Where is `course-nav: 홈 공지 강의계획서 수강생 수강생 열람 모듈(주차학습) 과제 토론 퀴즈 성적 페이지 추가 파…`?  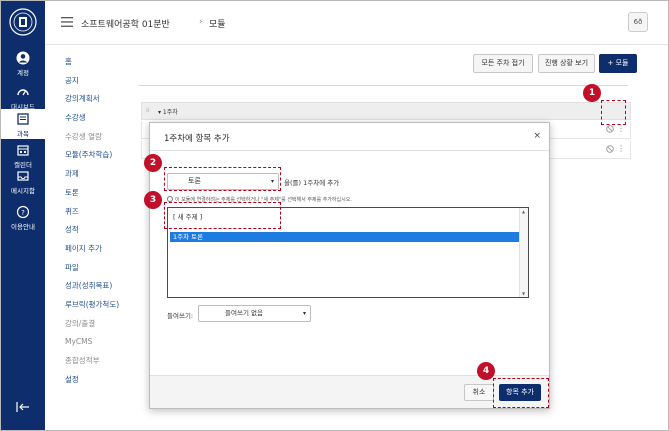
course-nav: 홈 공지 강의계획서 수강생 수강생 열람 모듈(주차학습) 과제 토론 퀴즈 성적 페이지 추가 파… is located at coordinates (105, 221).